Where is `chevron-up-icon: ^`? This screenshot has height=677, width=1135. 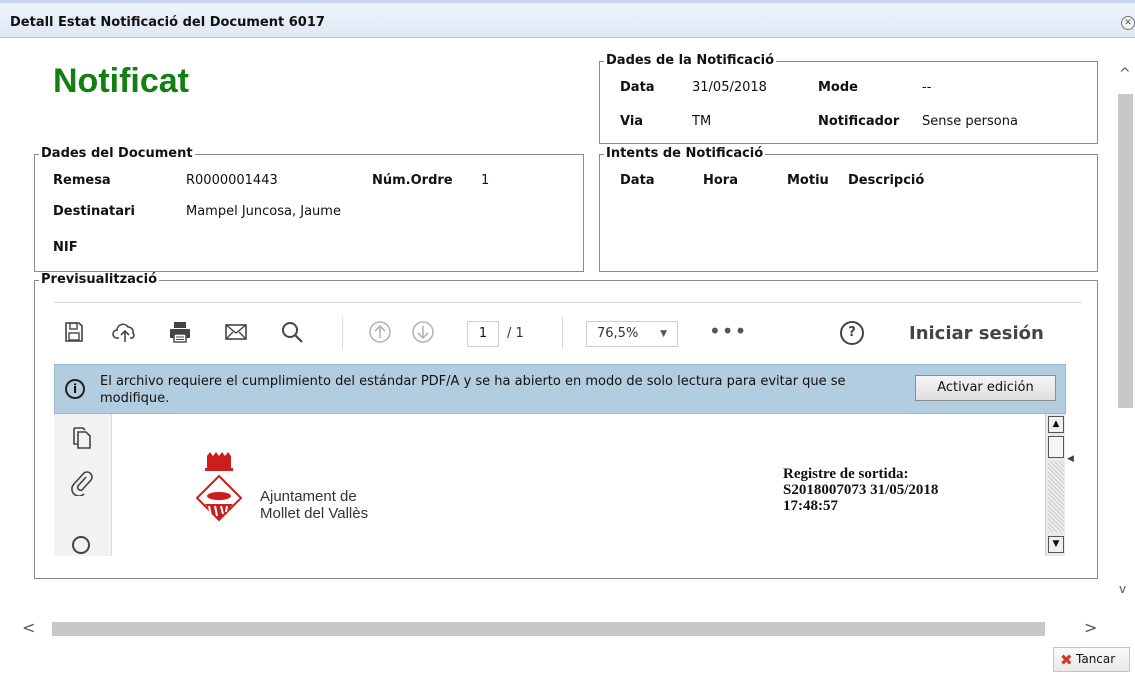
chevron-up-icon: ^ is located at coordinates (1125, 74).